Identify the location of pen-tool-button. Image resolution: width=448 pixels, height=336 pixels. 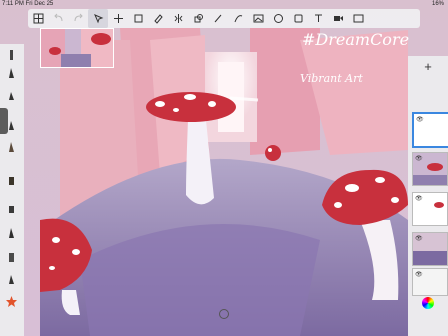
(218, 18).